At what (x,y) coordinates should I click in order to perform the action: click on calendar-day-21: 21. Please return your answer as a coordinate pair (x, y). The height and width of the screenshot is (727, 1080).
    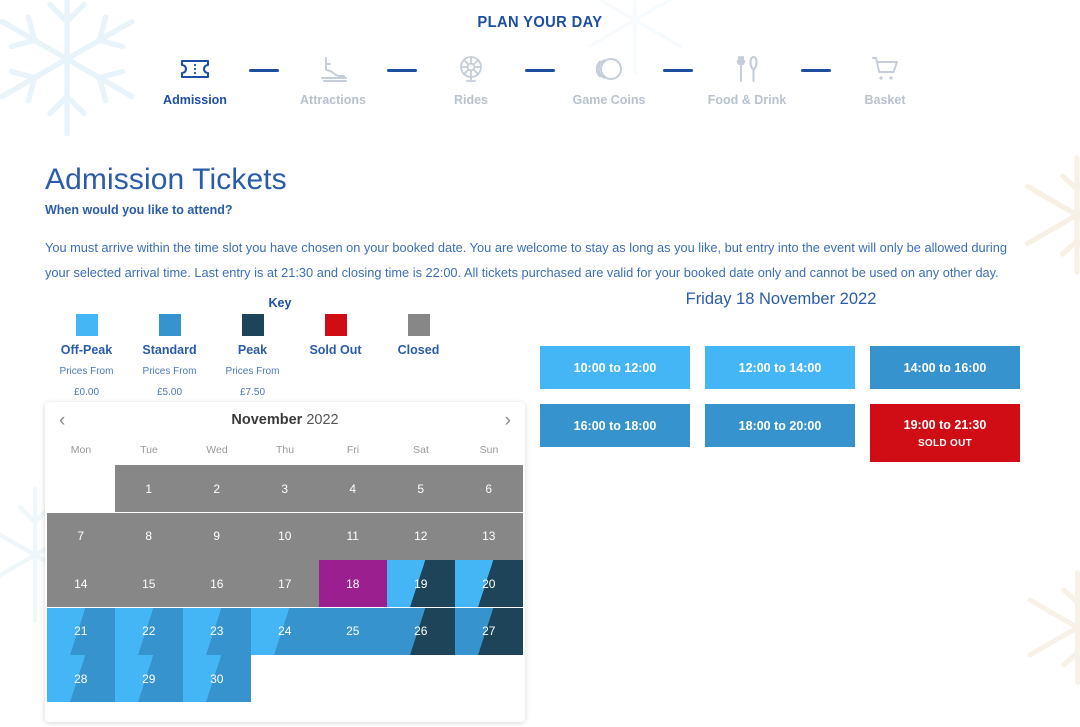
    Looking at the image, I should click on (81, 631).